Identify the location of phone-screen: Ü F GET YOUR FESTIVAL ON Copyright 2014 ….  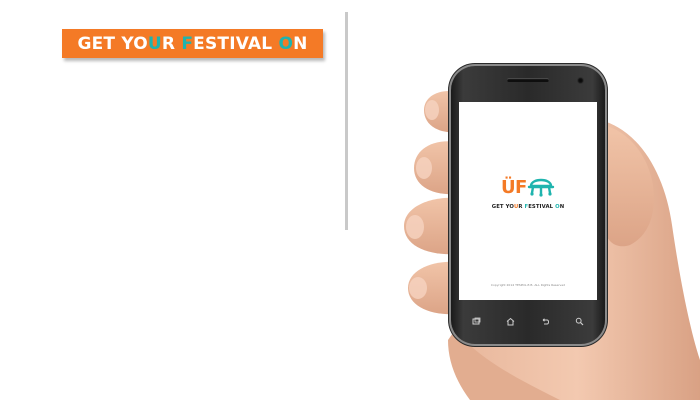
(528, 201).